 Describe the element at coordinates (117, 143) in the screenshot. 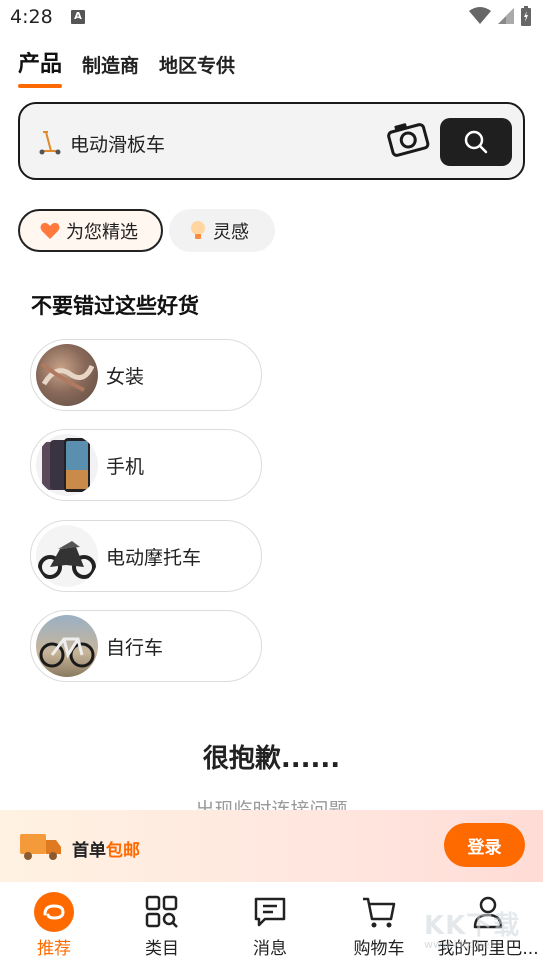

I see `search-input: 电动滑板车` at that location.